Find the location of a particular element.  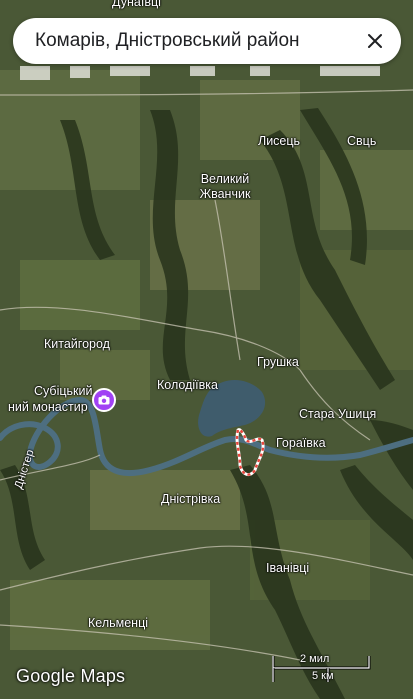

place-label-svts: Свць is located at coordinates (361, 141).